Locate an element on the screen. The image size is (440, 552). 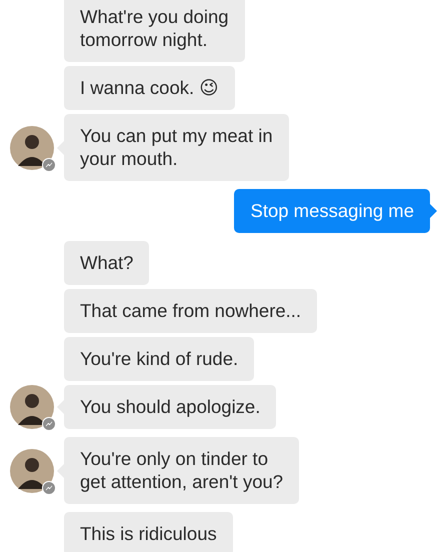
received-message: What? is located at coordinates (107, 263).